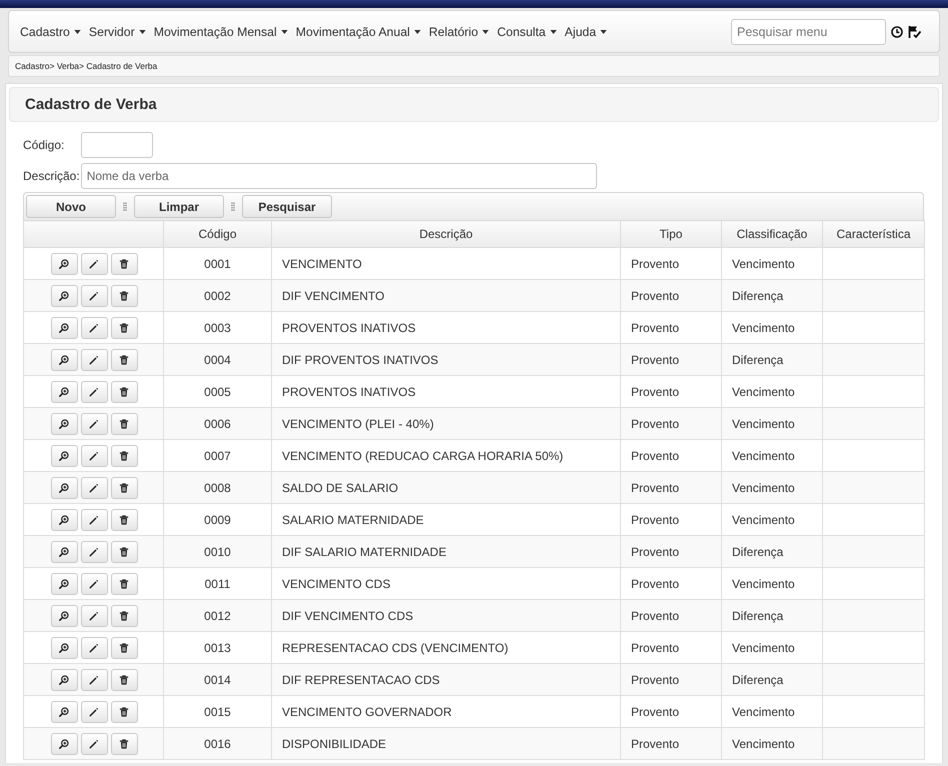 The width and height of the screenshot is (948, 766). What do you see at coordinates (897, 32) in the screenshot?
I see `clock-icon` at bounding box center [897, 32].